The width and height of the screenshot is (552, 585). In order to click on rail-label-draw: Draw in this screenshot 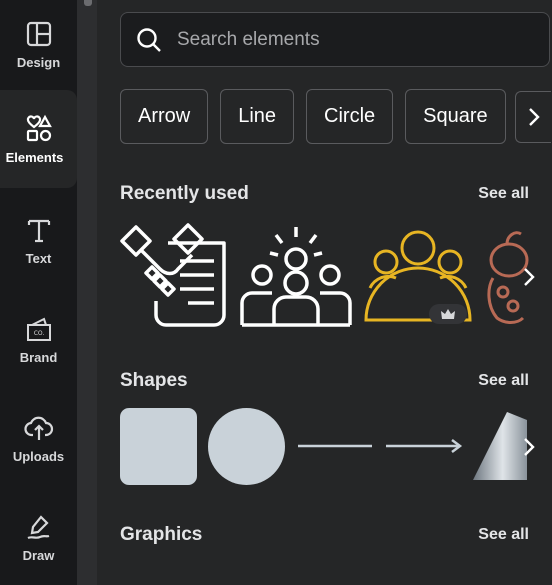, I will do `click(38, 555)`.